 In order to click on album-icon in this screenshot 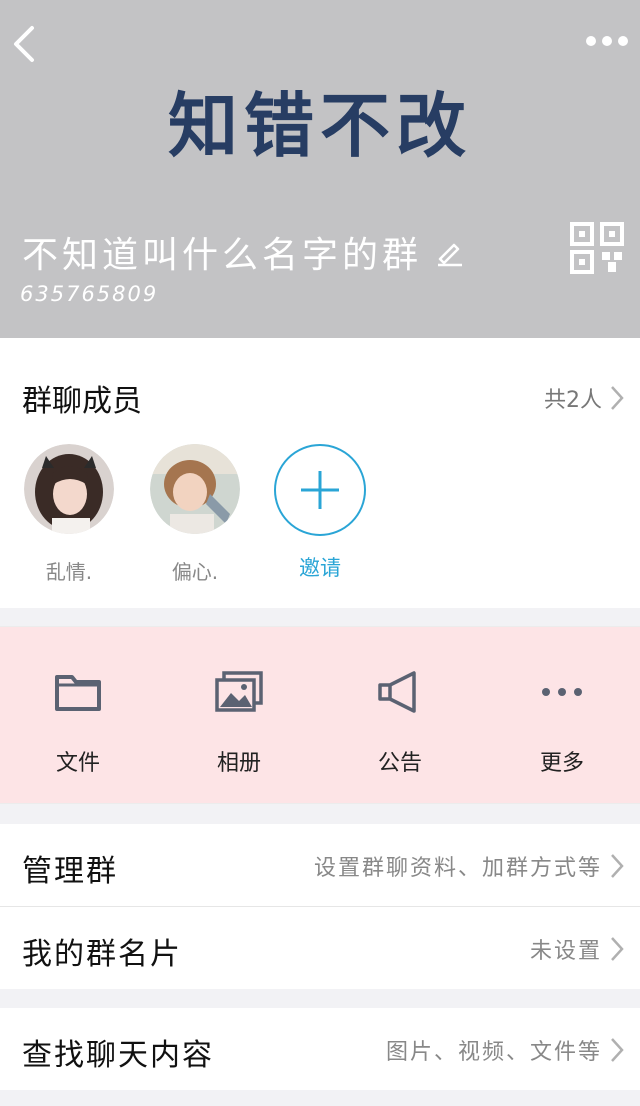, I will do `click(239, 691)`.